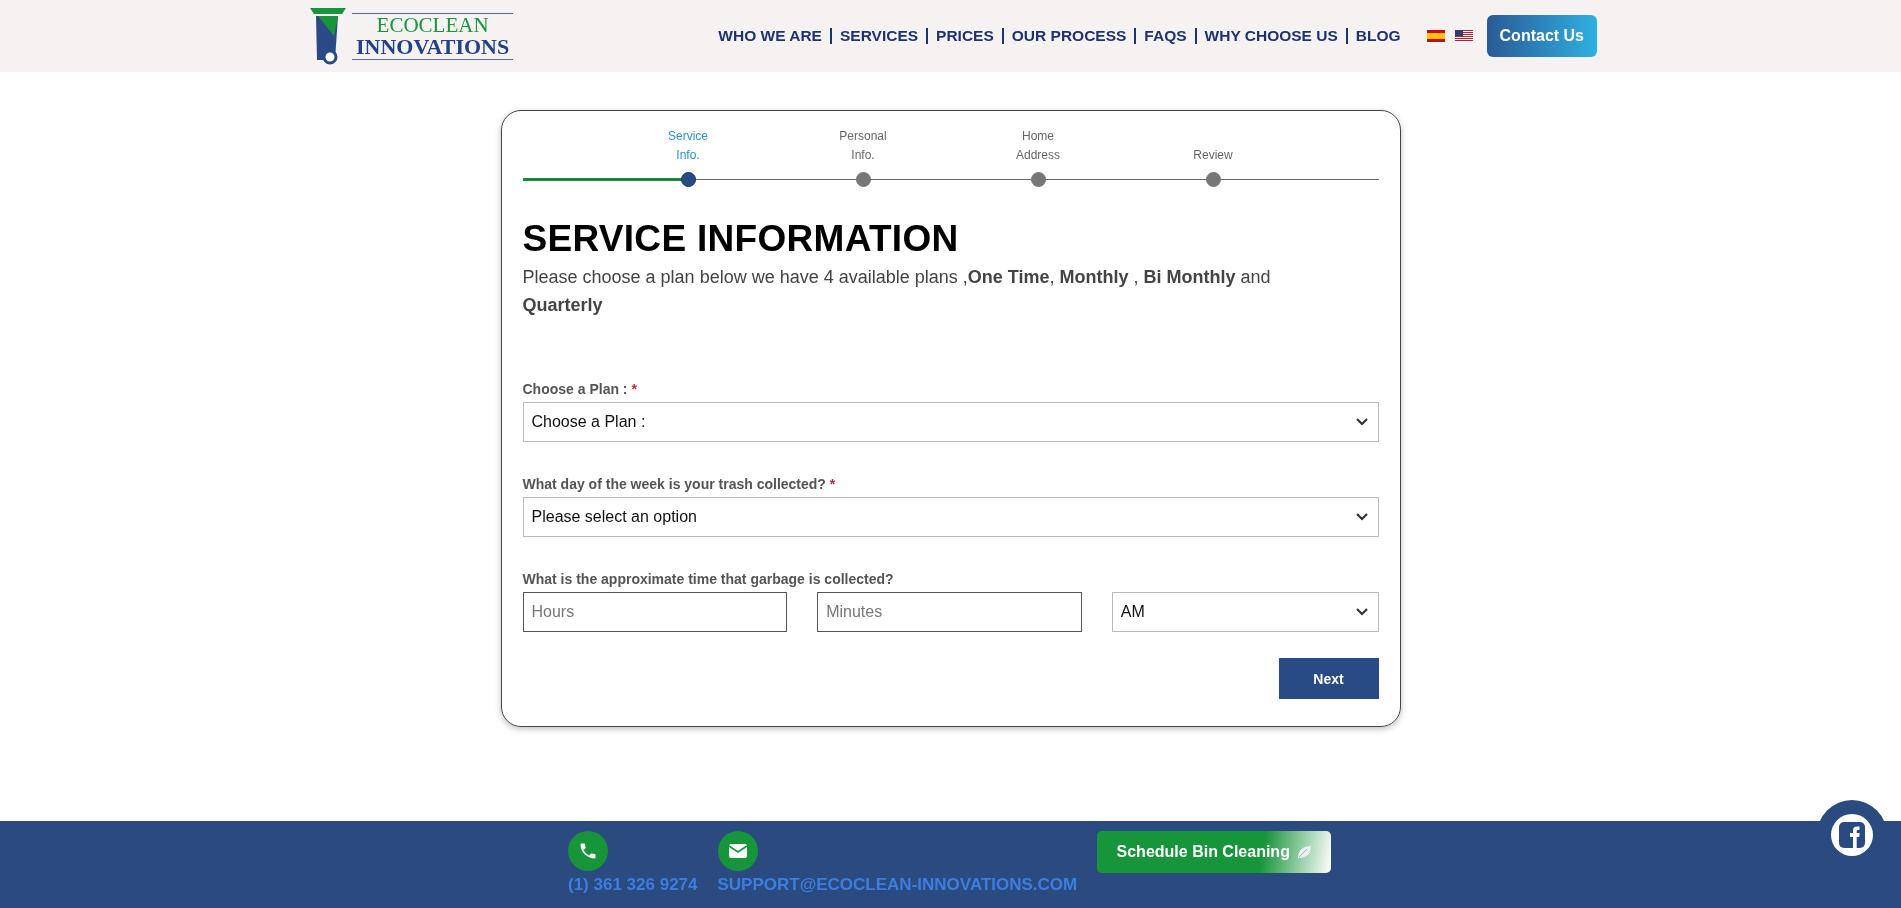 Image resolution: width=1901 pixels, height=908 pixels. Describe the element at coordinates (949, 612) in the screenshot. I see `minutes-field: Minutes` at that location.